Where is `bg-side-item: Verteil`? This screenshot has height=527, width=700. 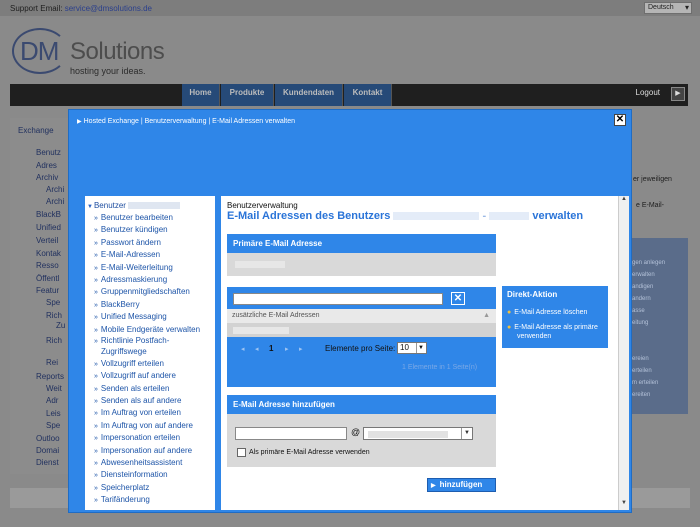 bg-side-item: Verteil is located at coordinates (47, 240).